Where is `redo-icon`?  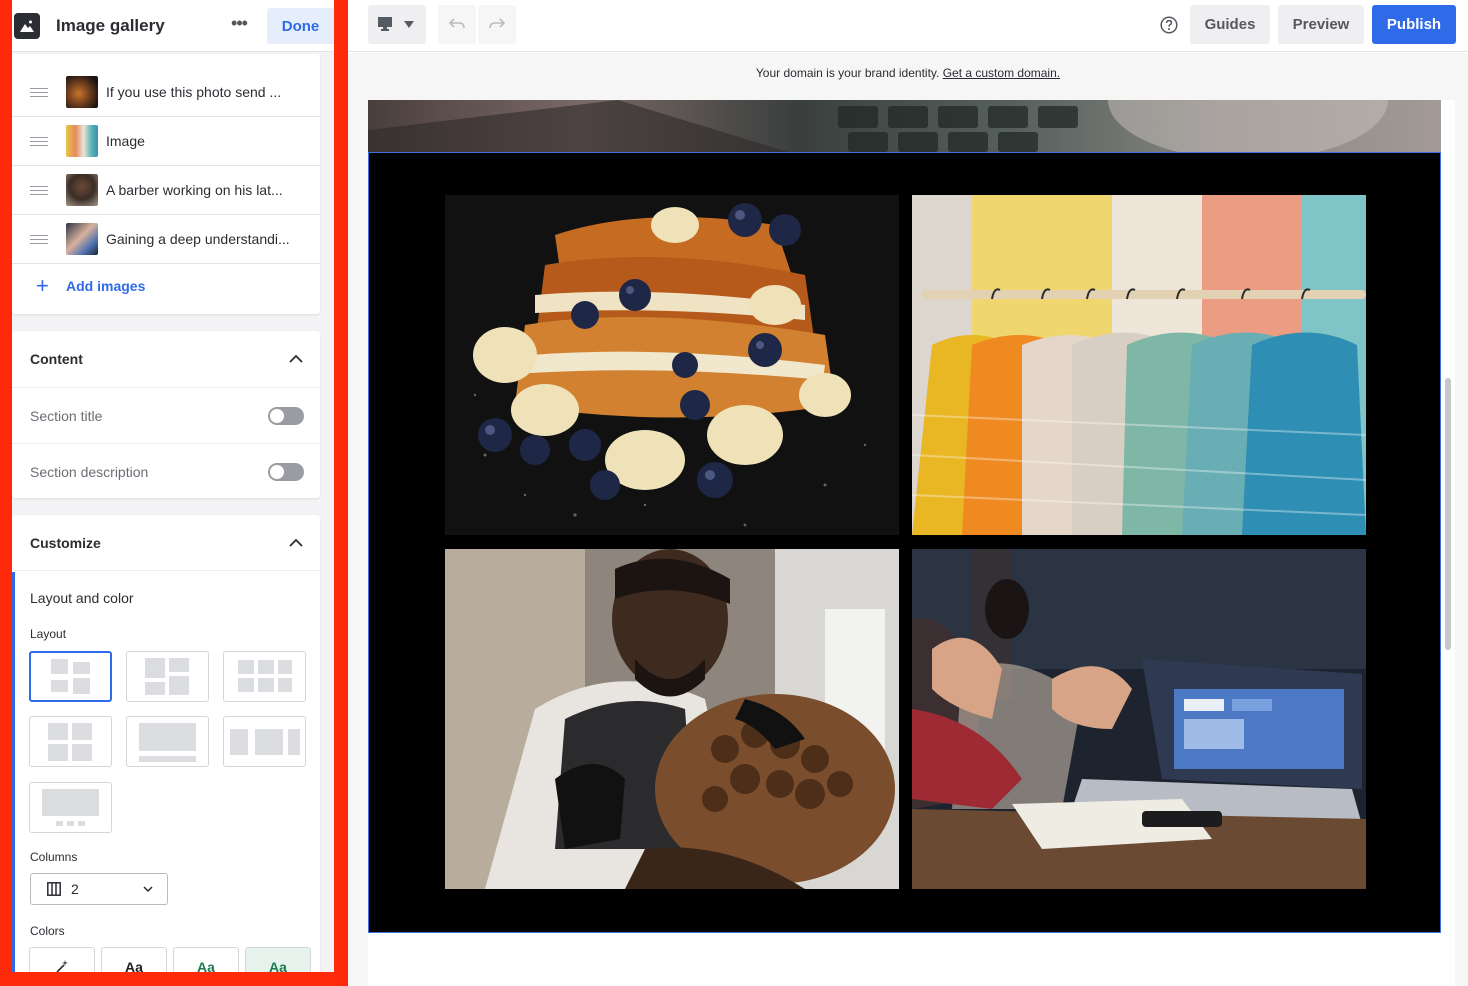 redo-icon is located at coordinates (497, 23).